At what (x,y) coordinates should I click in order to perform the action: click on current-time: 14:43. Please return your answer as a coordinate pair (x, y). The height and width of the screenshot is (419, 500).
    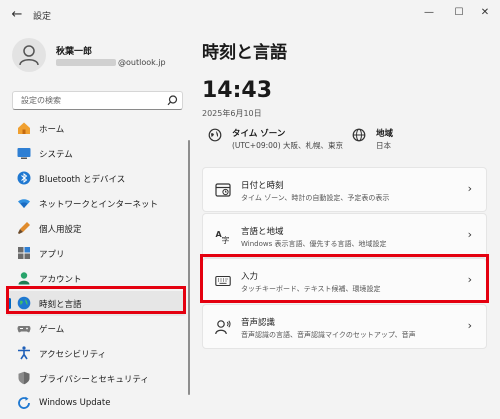
    Looking at the image, I should click on (237, 90).